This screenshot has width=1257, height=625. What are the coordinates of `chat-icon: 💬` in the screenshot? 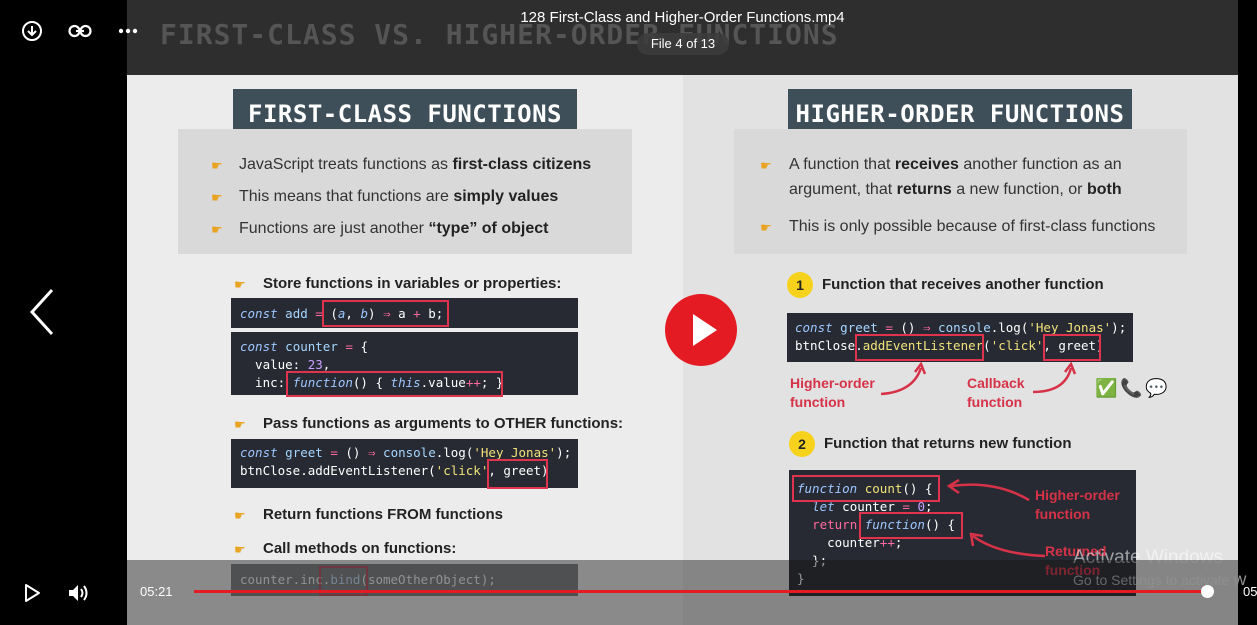 It's located at (1156, 388).